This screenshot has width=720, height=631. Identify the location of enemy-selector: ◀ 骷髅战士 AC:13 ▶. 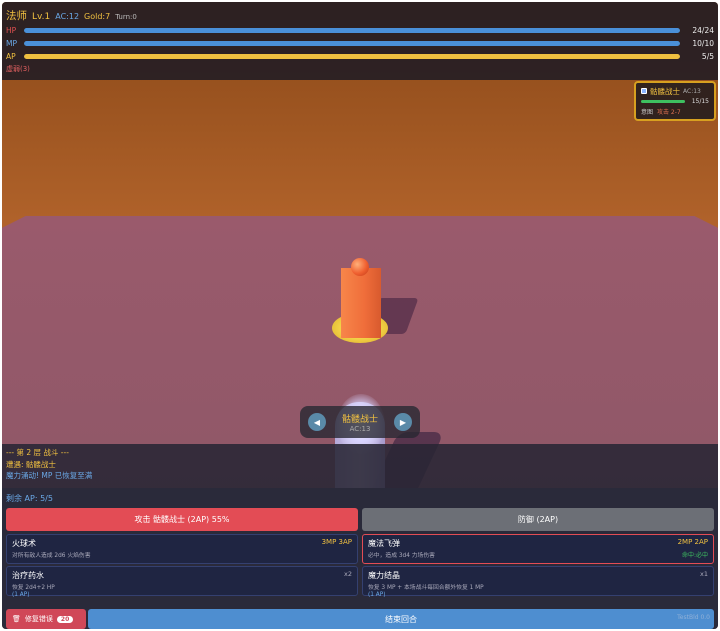
(360, 422).